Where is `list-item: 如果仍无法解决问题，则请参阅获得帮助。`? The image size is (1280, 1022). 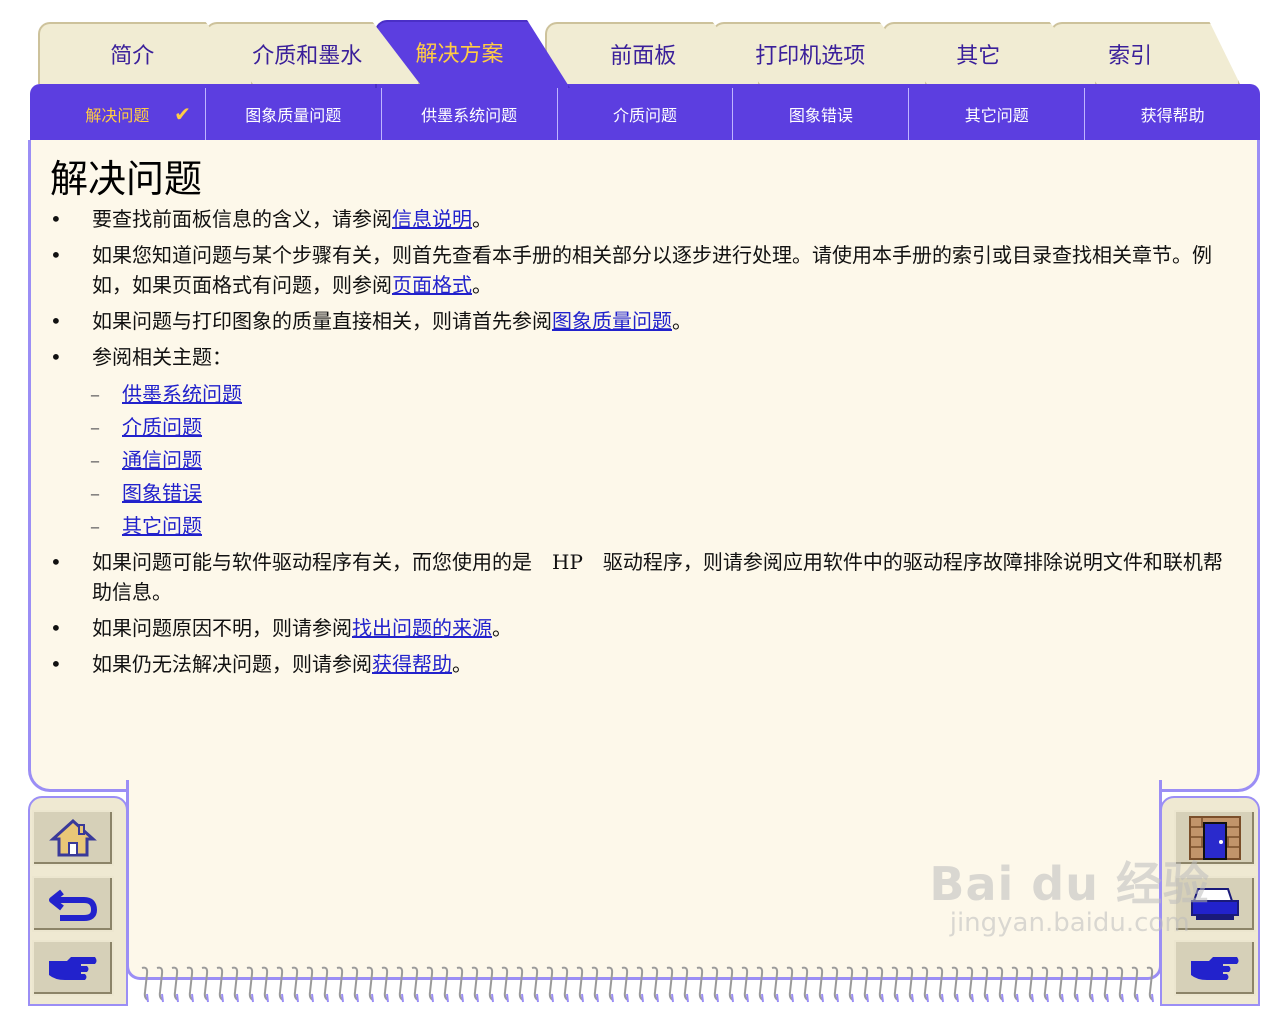
list-item: 如果仍无法解决问题，则请参阅获得帮助。 is located at coordinates (645, 664).